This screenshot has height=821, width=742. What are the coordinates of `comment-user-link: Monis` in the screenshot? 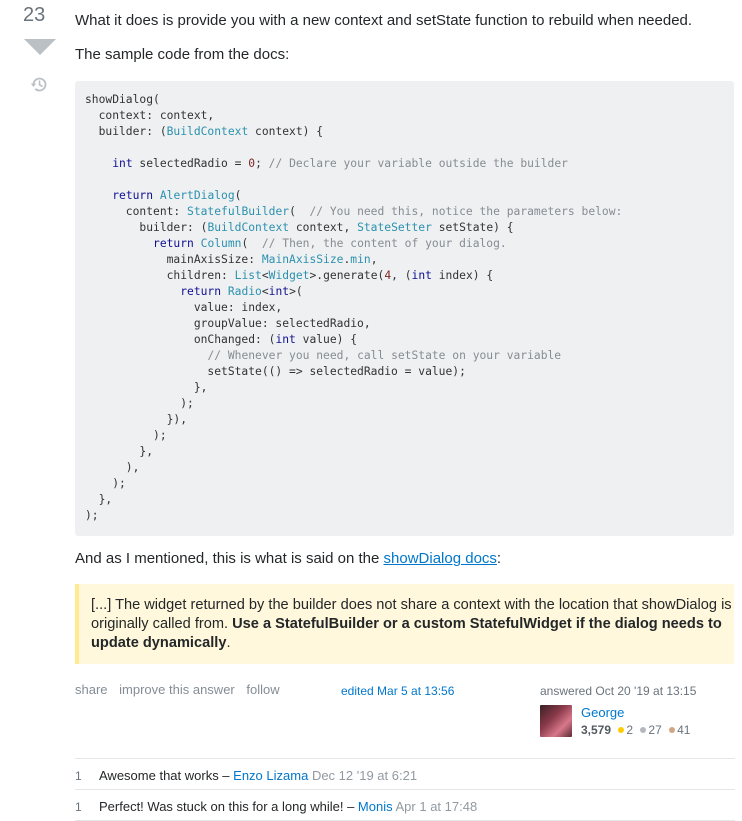 It's located at (375, 806).